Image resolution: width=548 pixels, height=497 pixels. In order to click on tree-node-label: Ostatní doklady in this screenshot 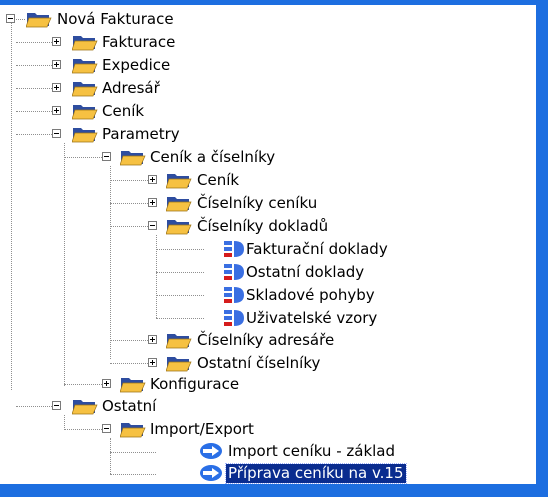, I will do `click(305, 272)`.